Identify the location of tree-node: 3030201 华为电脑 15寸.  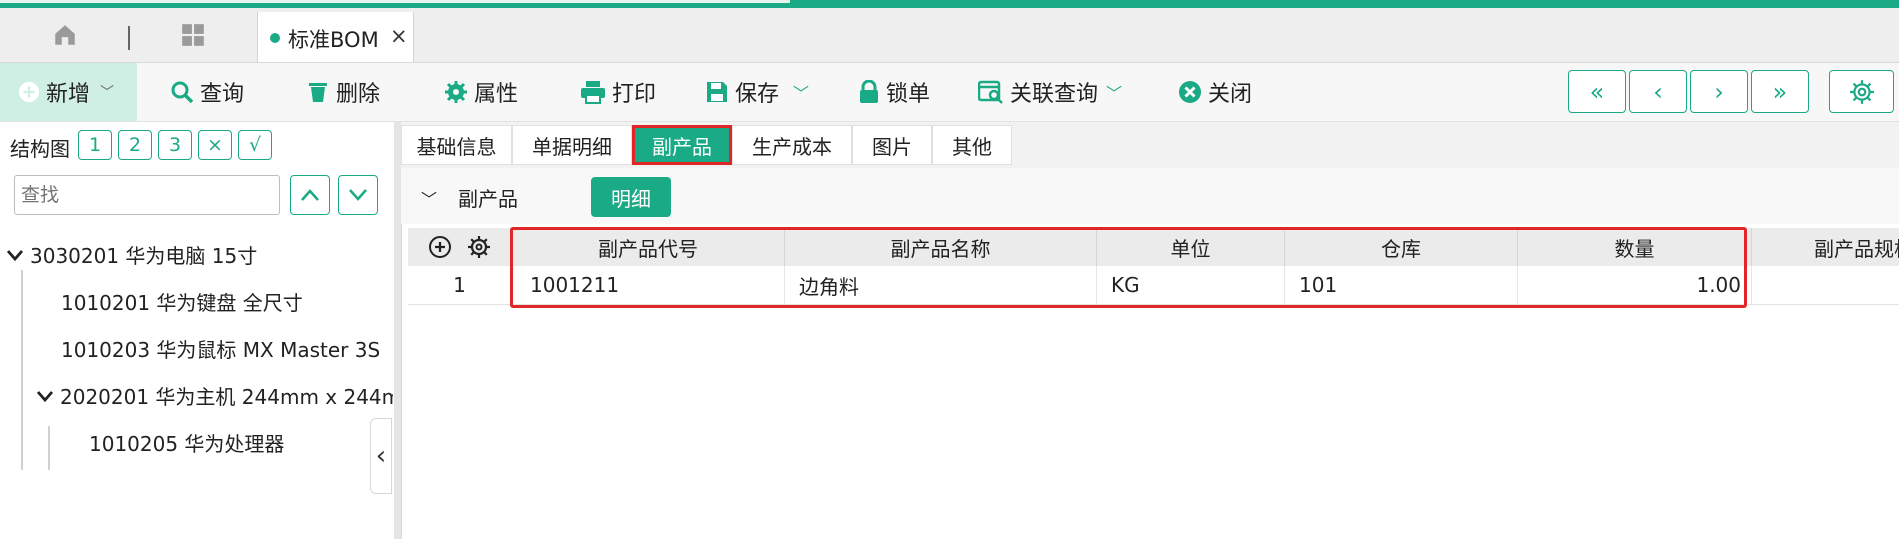
(131, 254).